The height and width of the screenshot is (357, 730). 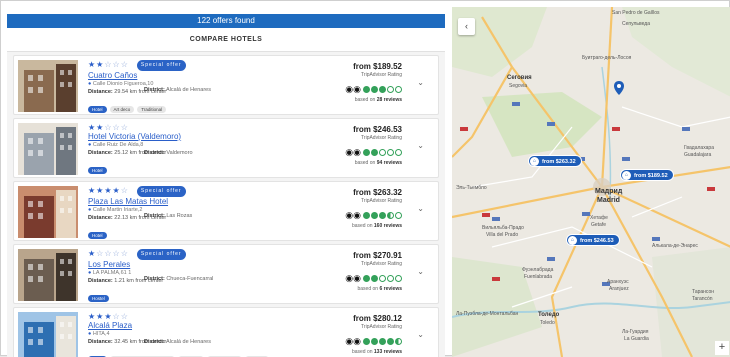 I want to click on hotel-distance: Distance: 29.54 km from center, so click(x=127, y=92).